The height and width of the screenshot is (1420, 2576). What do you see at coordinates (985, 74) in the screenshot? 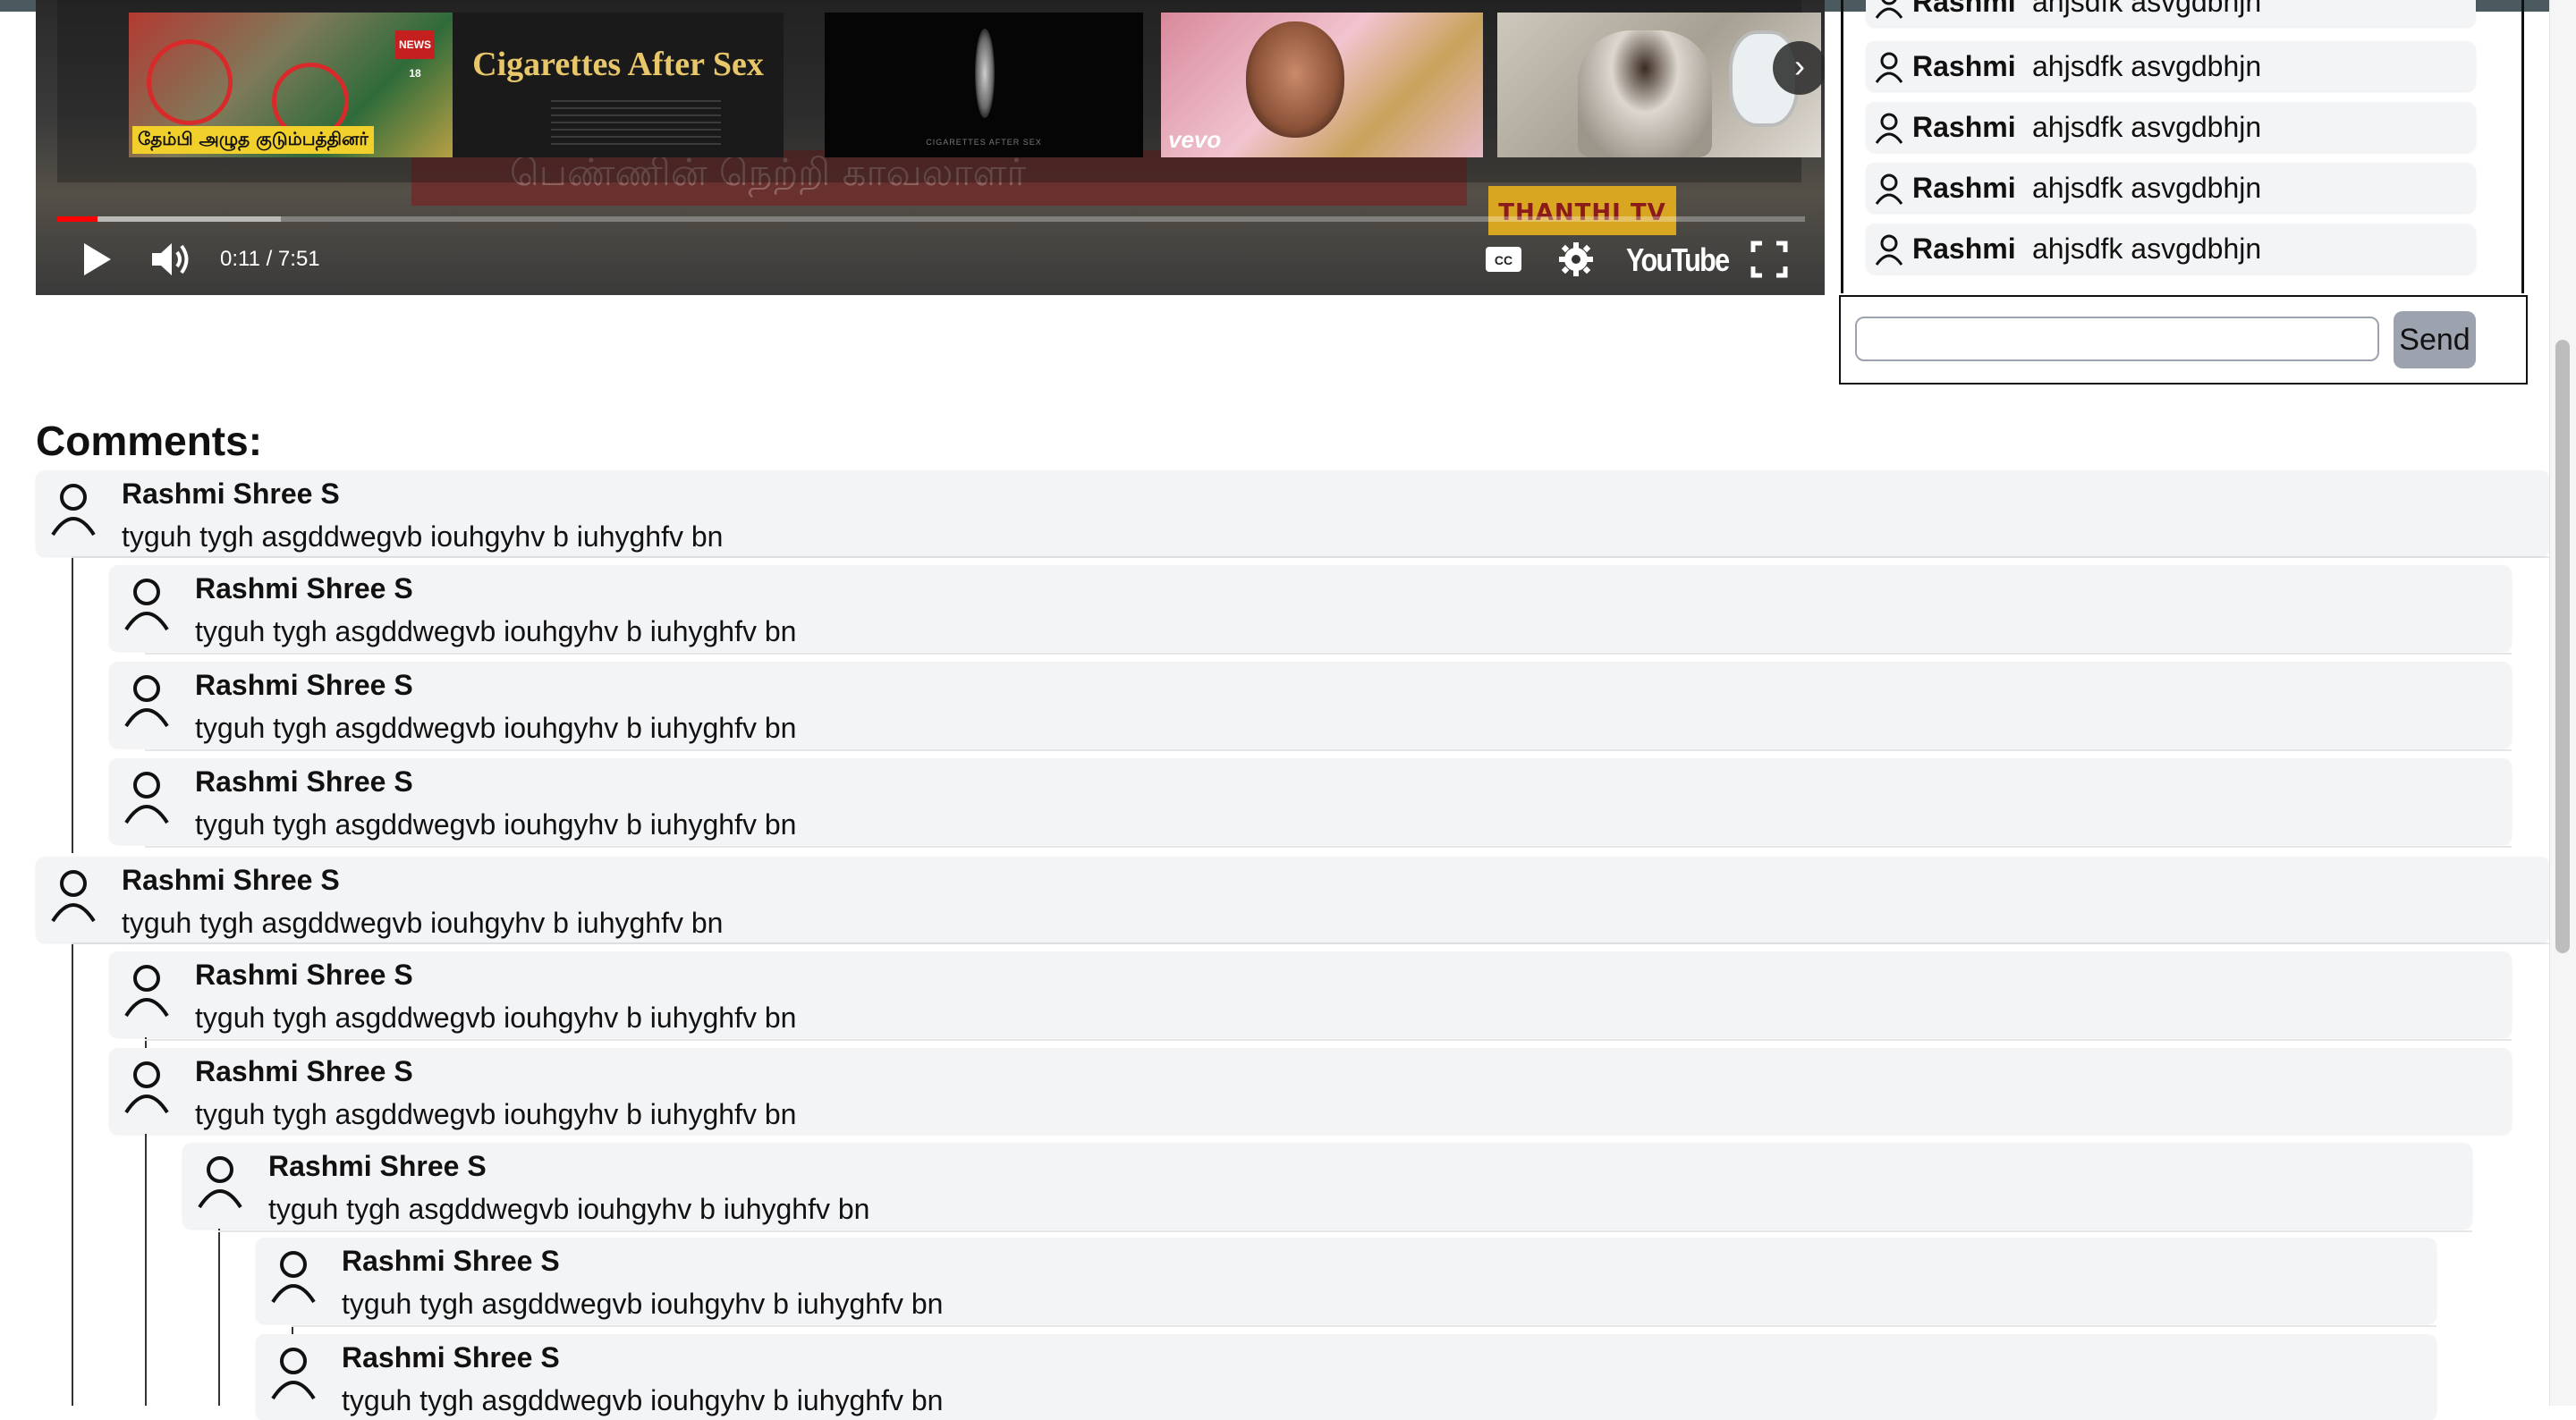
I see `smoke-graphic` at bounding box center [985, 74].